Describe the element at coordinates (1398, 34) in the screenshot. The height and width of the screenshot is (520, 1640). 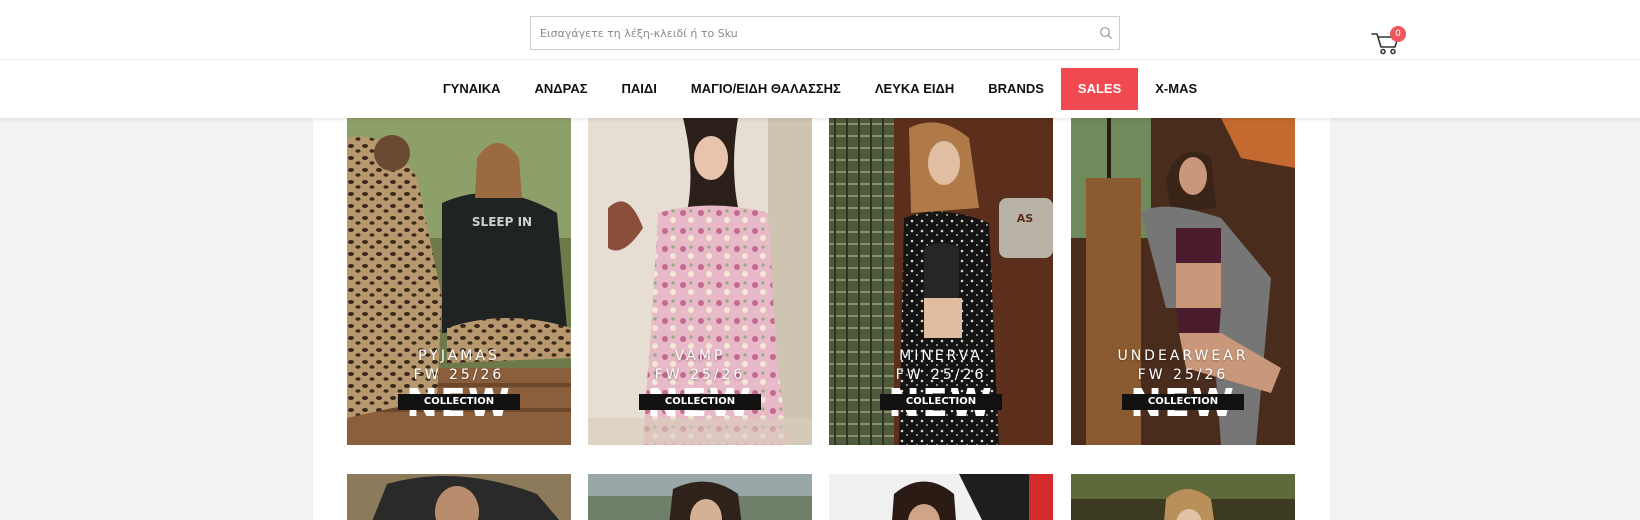
I see `cart-count-badge: 0` at that location.